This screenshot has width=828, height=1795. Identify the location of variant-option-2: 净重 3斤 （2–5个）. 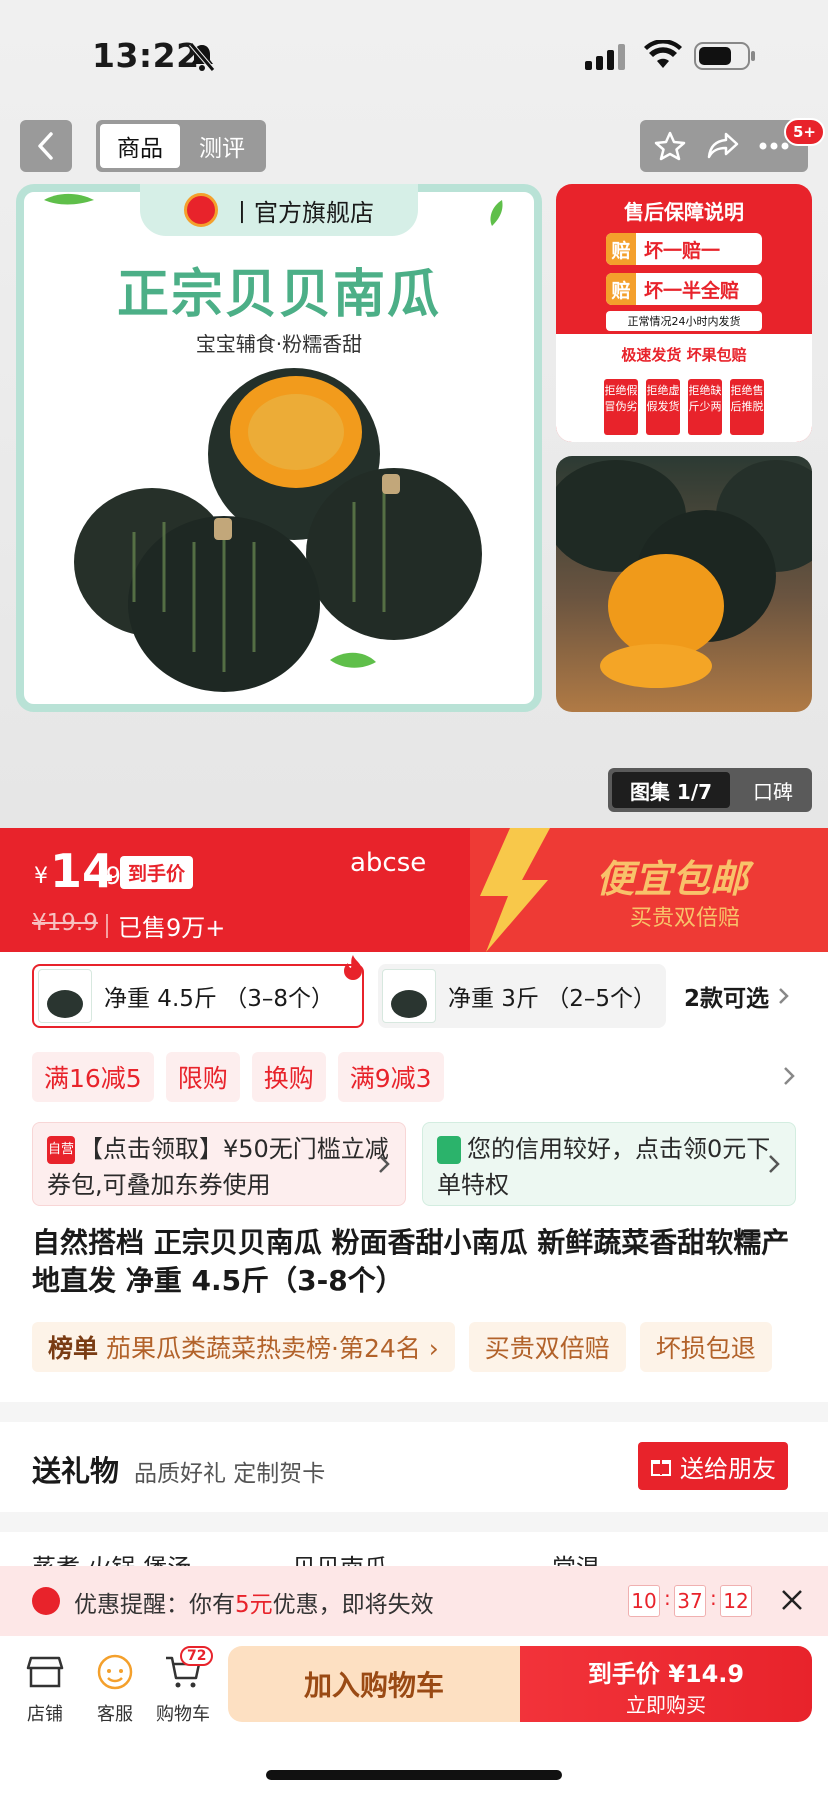
(522, 996).